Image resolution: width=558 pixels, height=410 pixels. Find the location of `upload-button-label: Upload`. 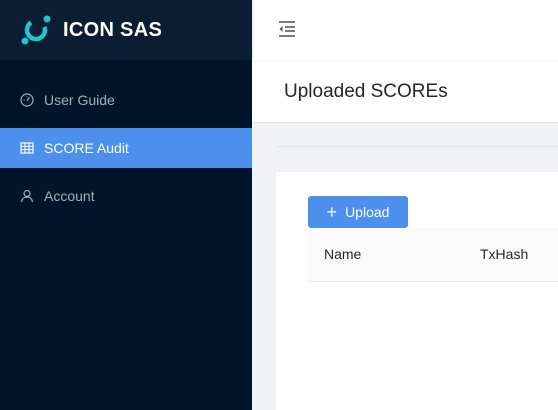

upload-button-label: Upload is located at coordinates (367, 212).